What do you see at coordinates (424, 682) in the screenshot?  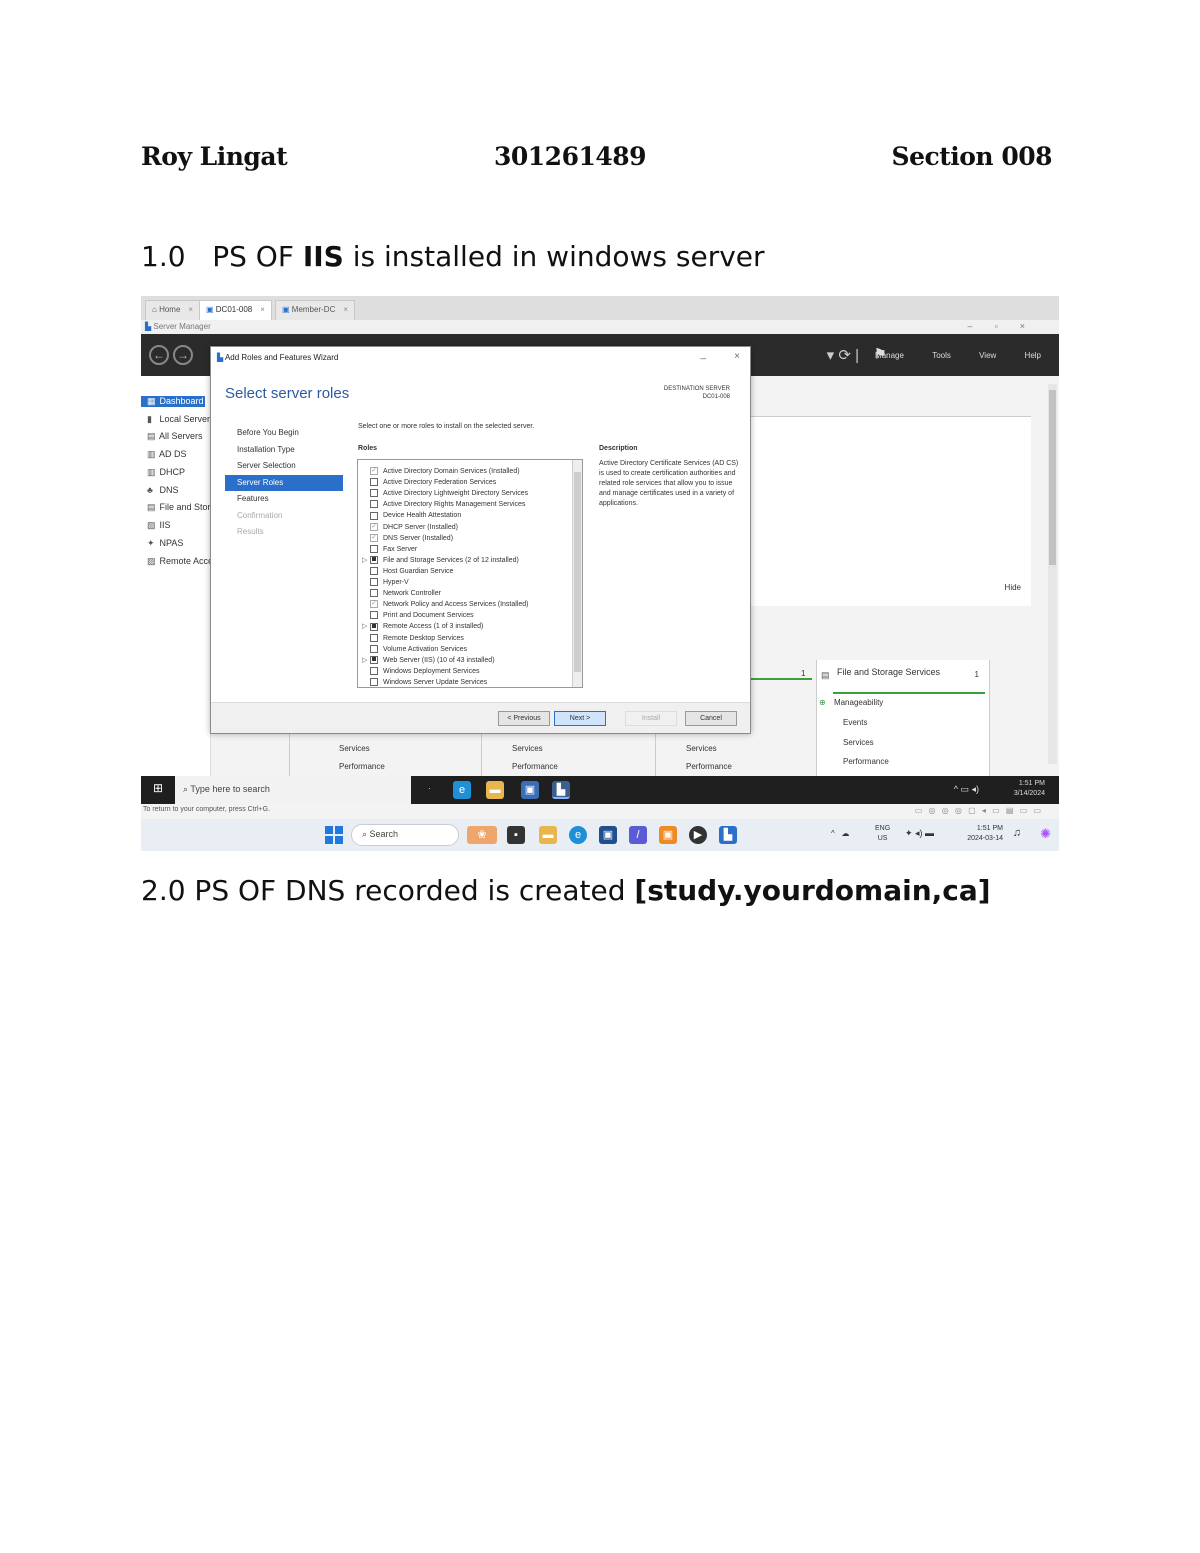 I see `role-item: Windows Server Update Services` at bounding box center [424, 682].